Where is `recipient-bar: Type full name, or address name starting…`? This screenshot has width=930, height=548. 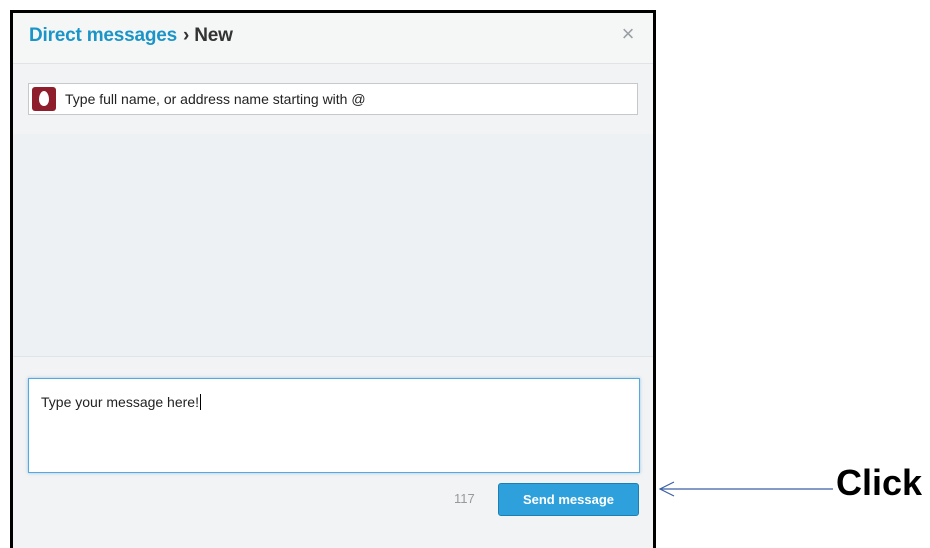
recipient-bar: Type full name, or address name starting… is located at coordinates (333, 99).